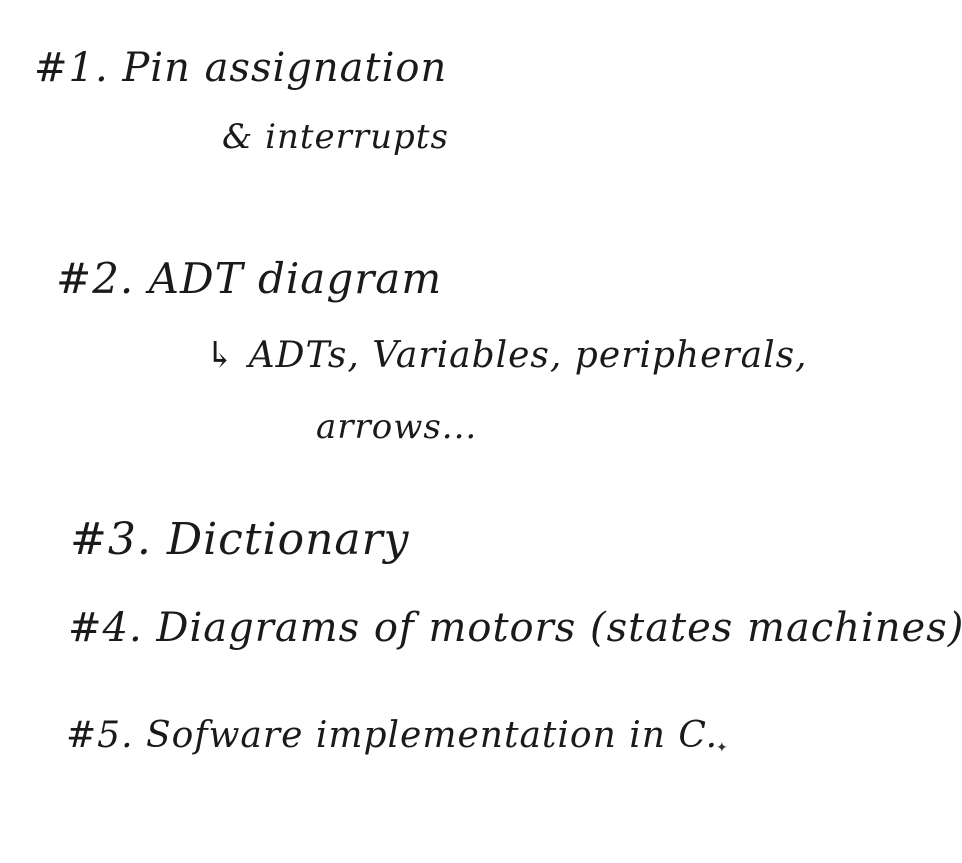 This screenshot has width=962, height=863. I want to click on sparkle-icon: ✦, so click(722, 748).